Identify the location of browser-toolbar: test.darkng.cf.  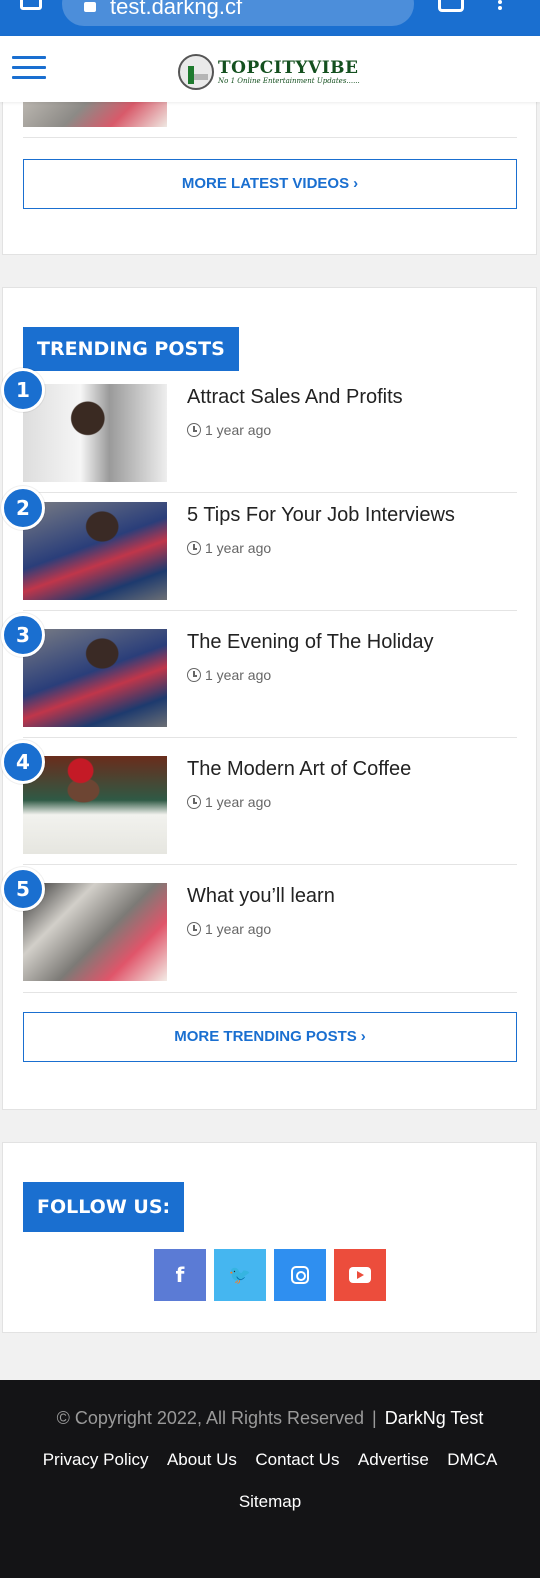
(270, 18).